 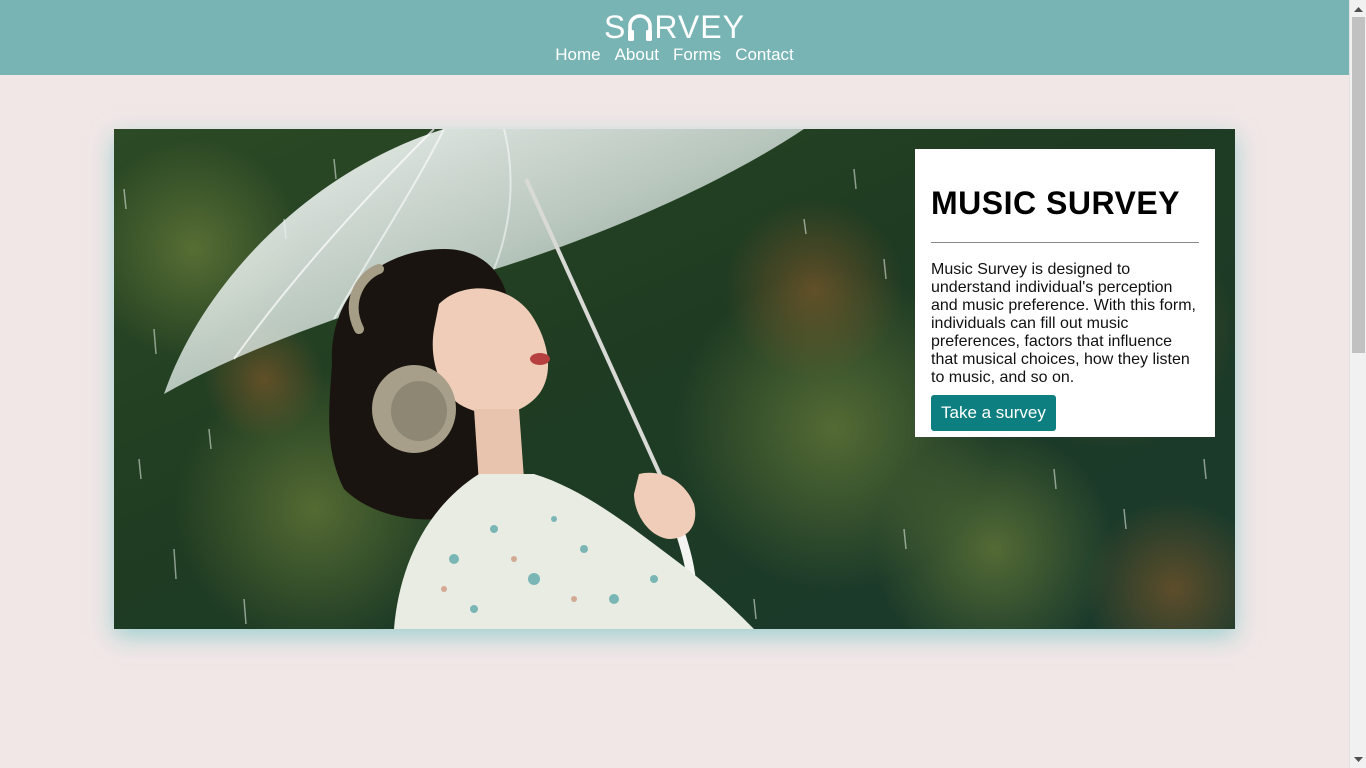 What do you see at coordinates (764, 55) in the screenshot?
I see `nav-contact: Contact` at bounding box center [764, 55].